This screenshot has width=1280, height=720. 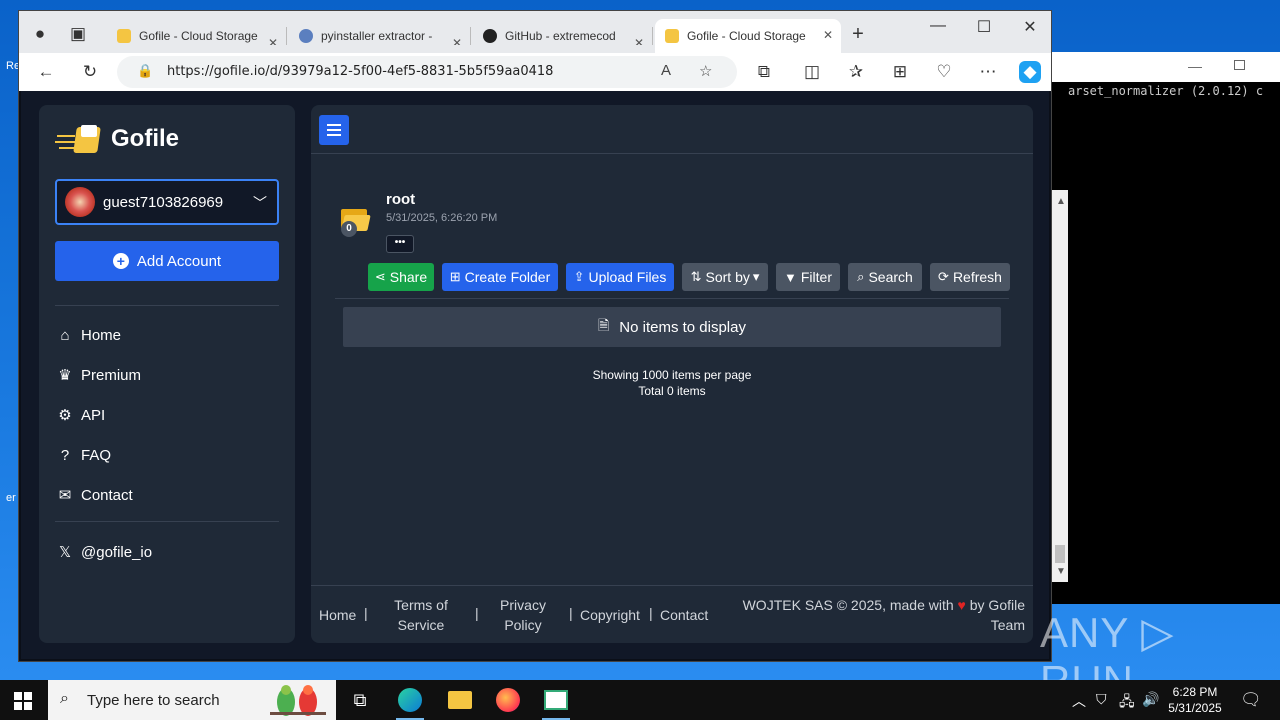 What do you see at coordinates (40, 34) in the screenshot?
I see `profile-icon: ●` at bounding box center [40, 34].